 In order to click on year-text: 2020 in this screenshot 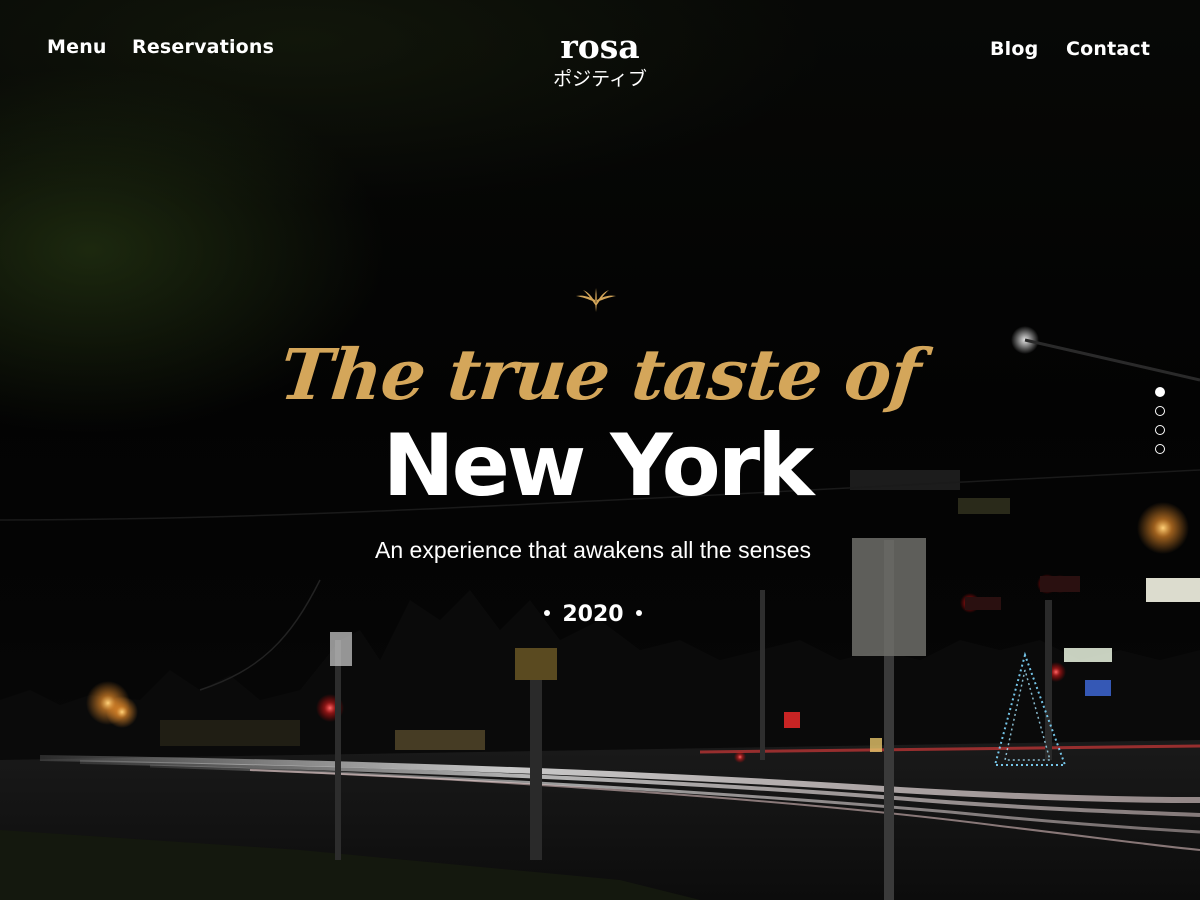, I will do `click(593, 614)`.